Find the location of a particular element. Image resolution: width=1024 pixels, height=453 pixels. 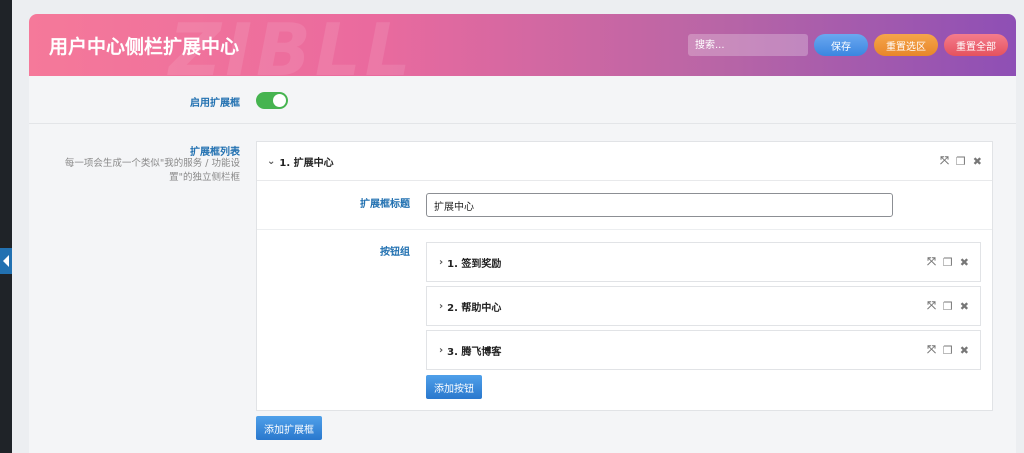

enable-label: 启用扩展框 is located at coordinates (215, 103).